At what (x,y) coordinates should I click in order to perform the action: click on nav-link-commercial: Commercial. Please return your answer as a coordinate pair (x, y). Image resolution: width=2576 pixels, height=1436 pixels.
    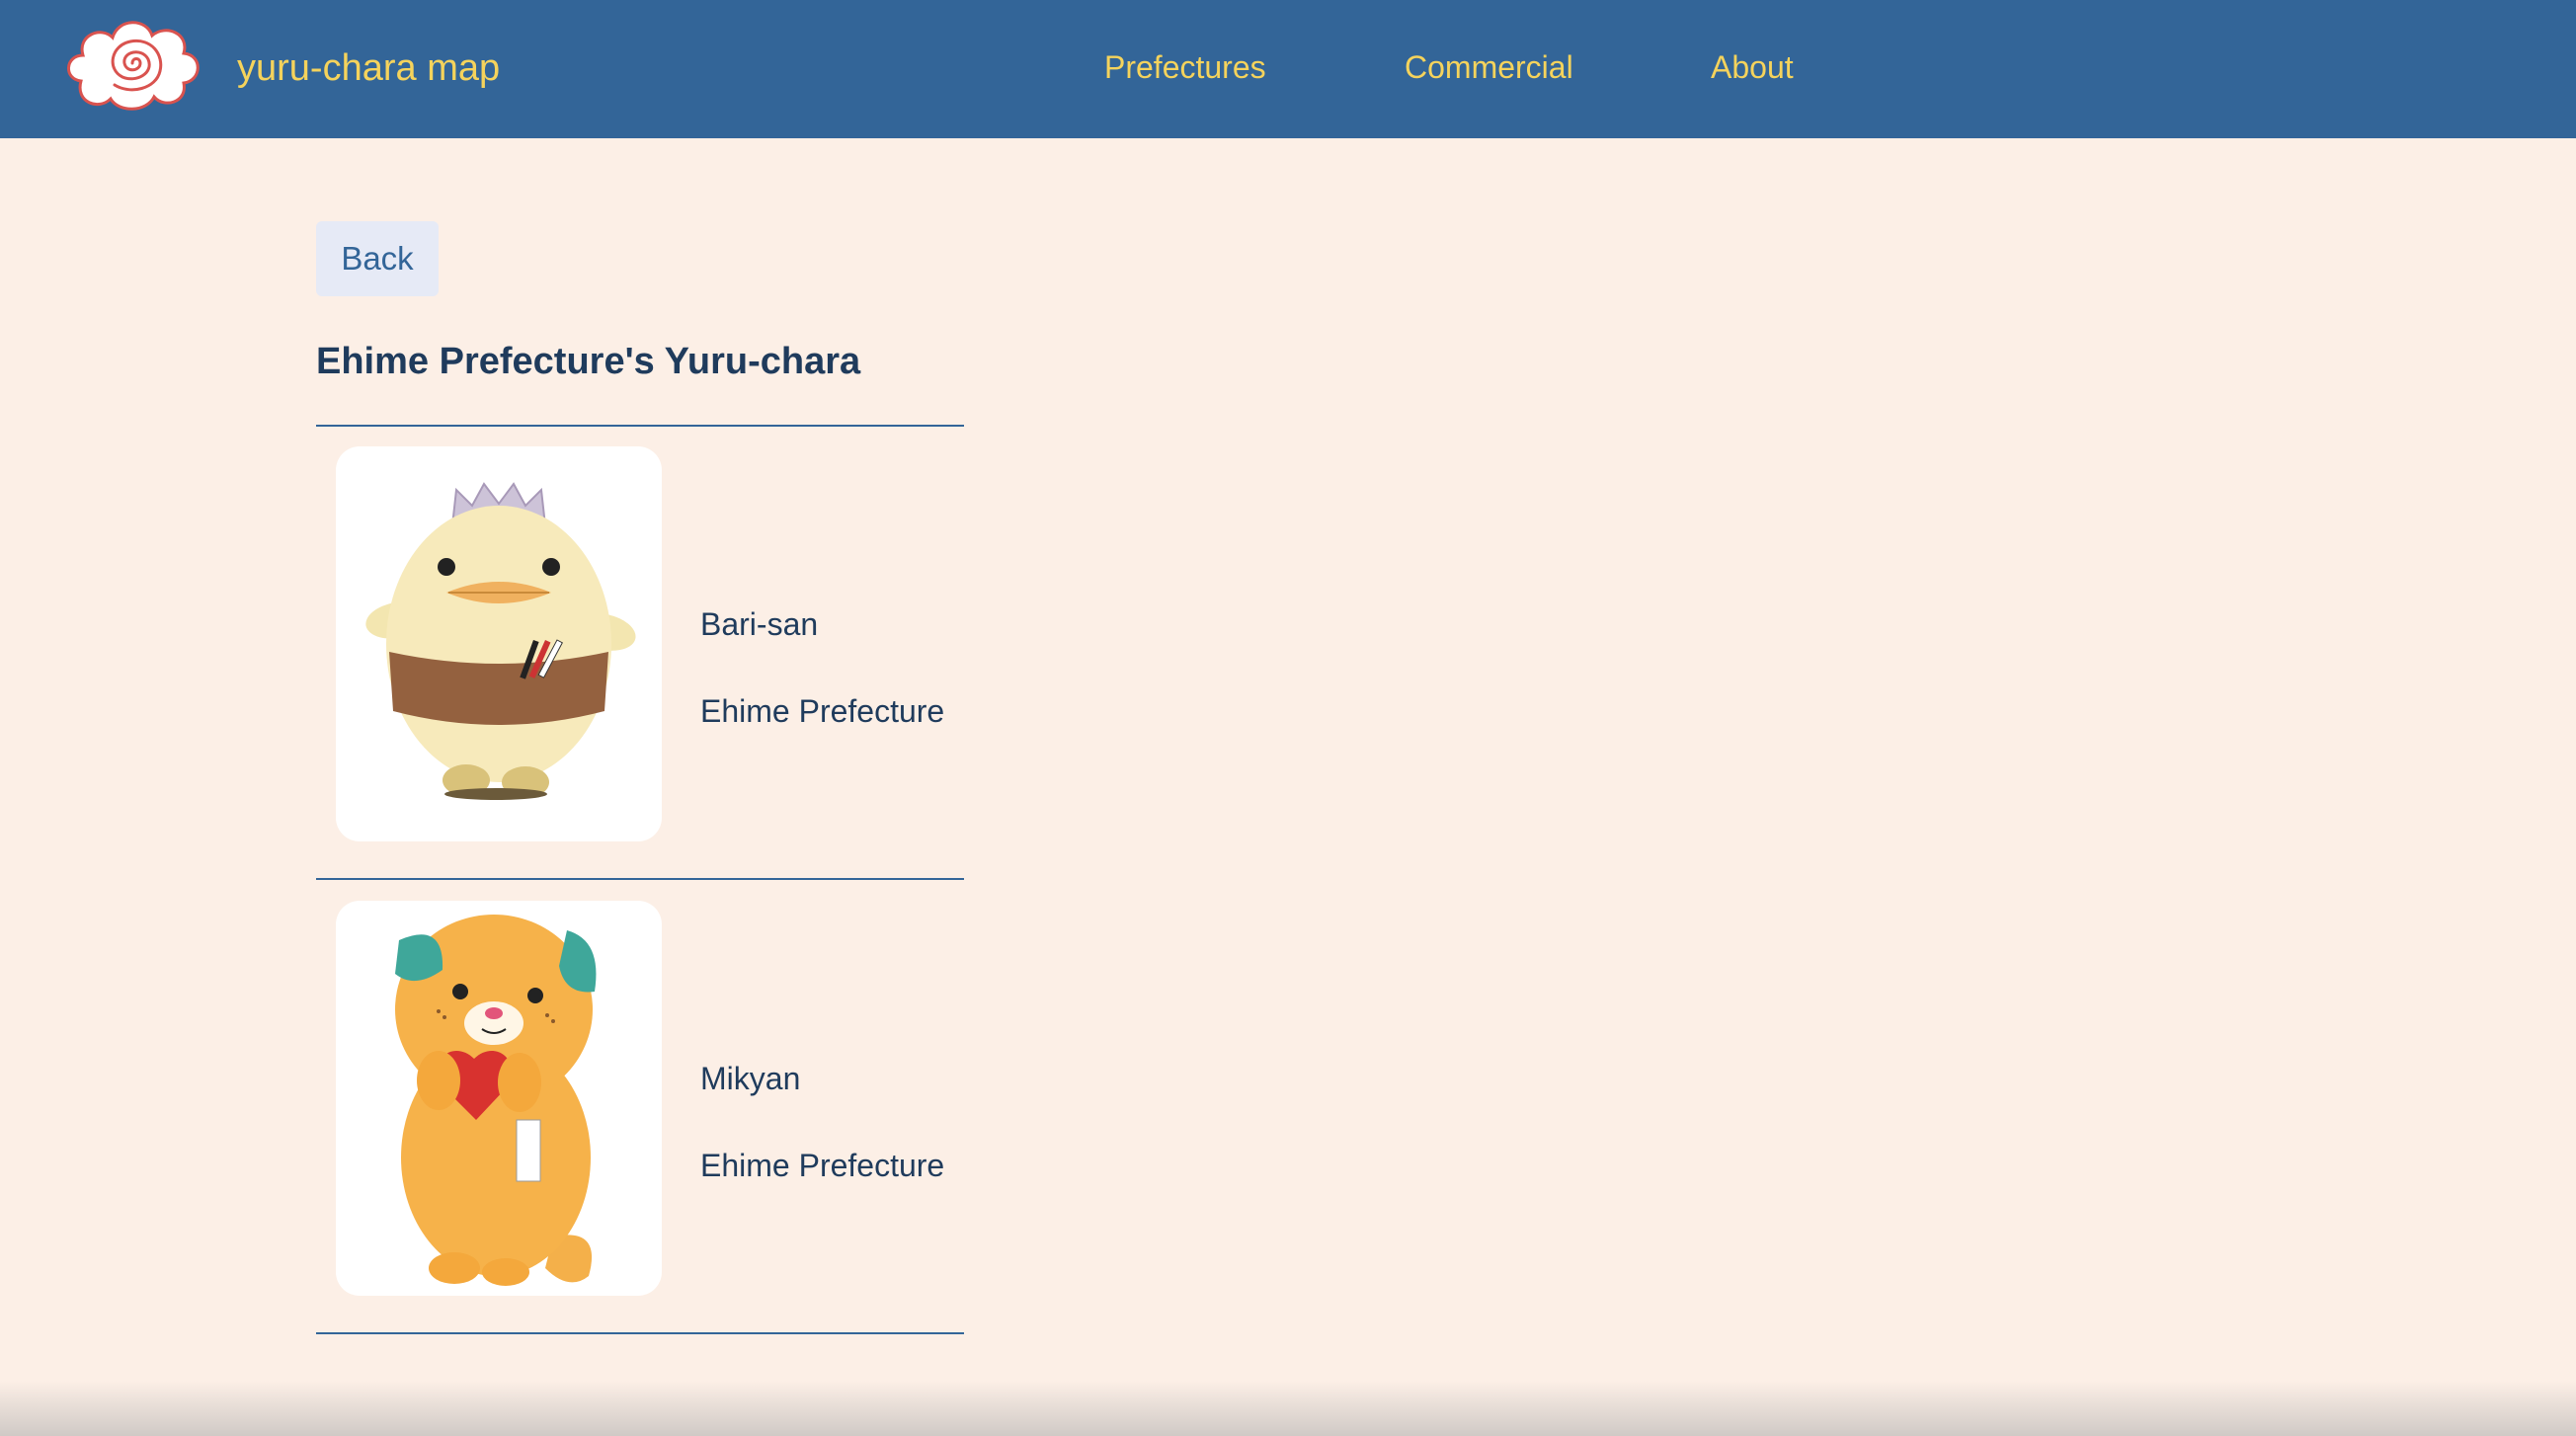
    Looking at the image, I should click on (1489, 67).